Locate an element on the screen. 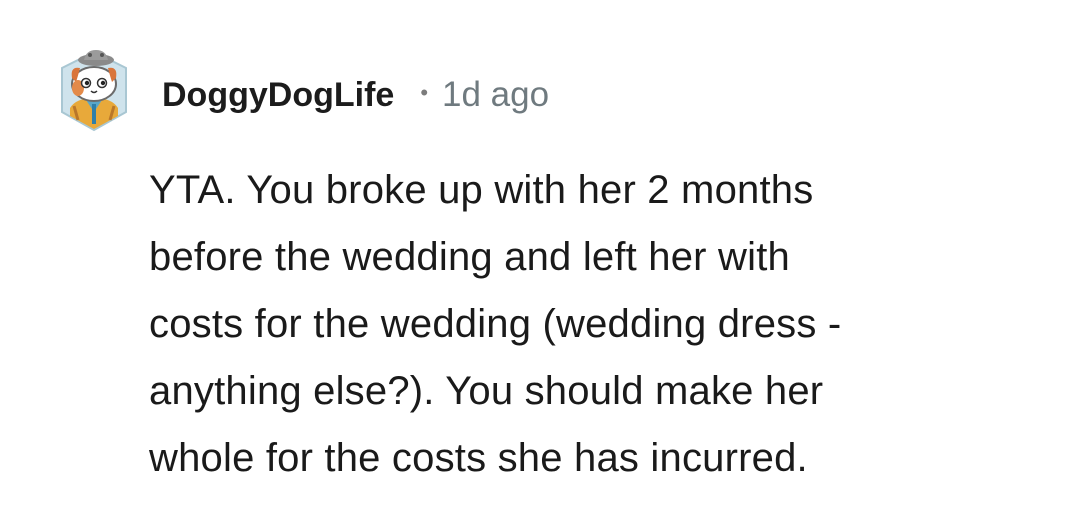 This screenshot has width=1080, height=518. snoo-avatar-icon is located at coordinates (94, 91).